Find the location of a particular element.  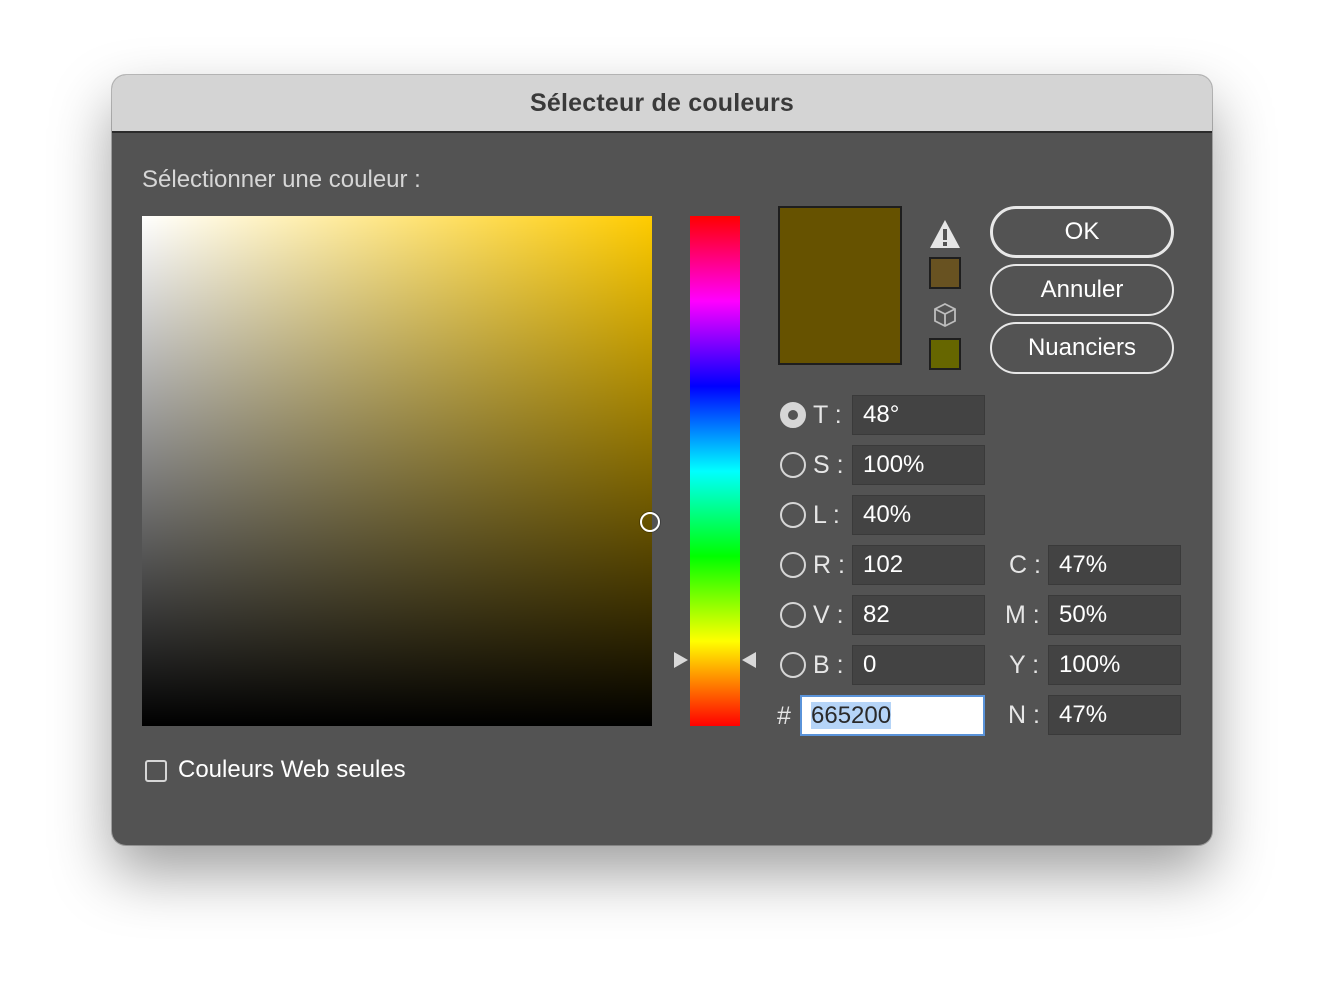

lightness-label: L : is located at coordinates (826, 515).